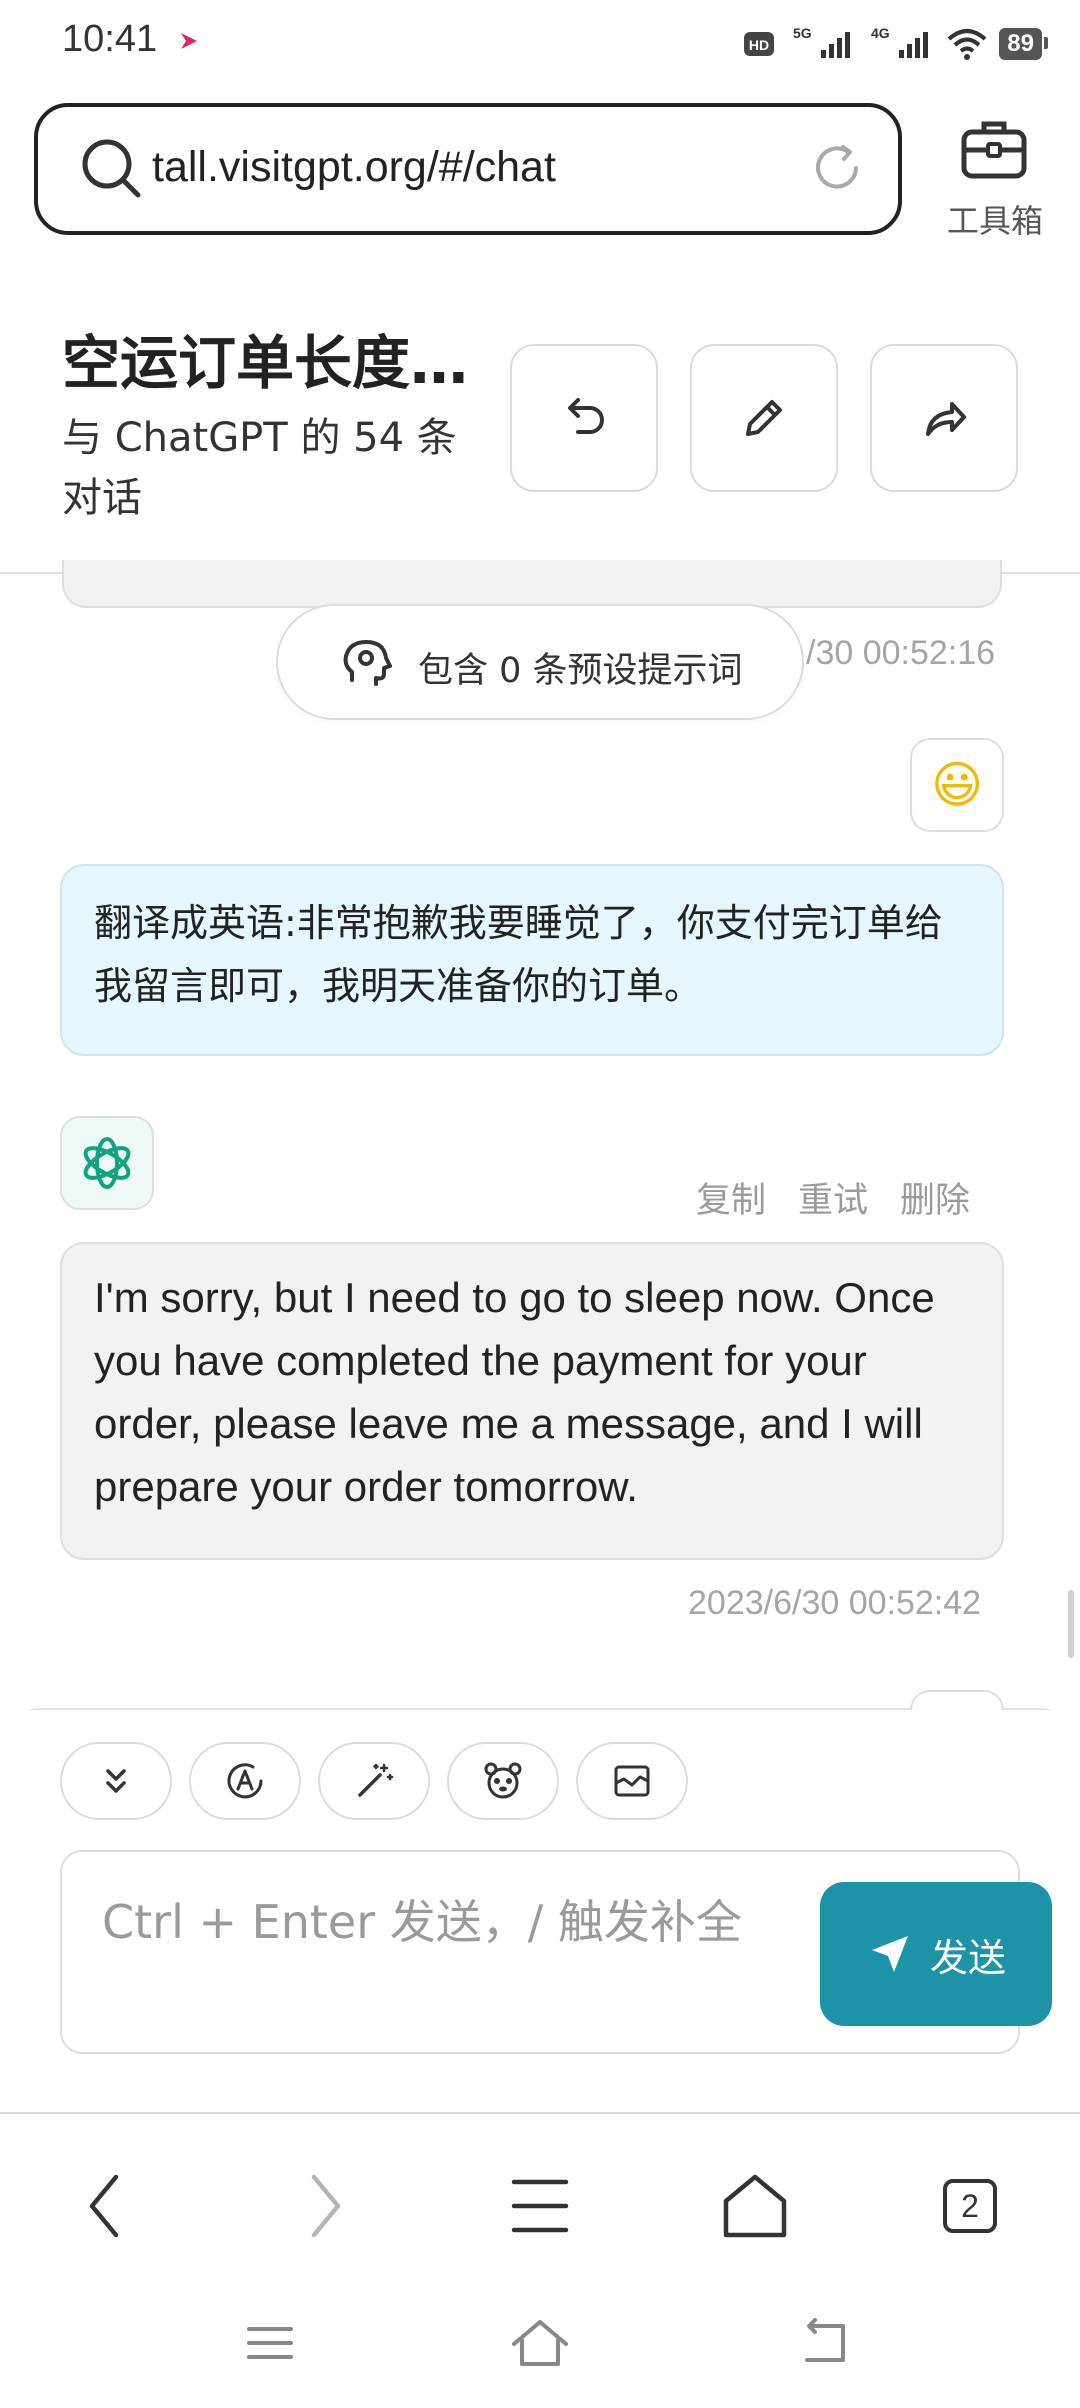 This screenshot has height=2408, width=1080. I want to click on scroll-down-icon, so click(116, 1781).